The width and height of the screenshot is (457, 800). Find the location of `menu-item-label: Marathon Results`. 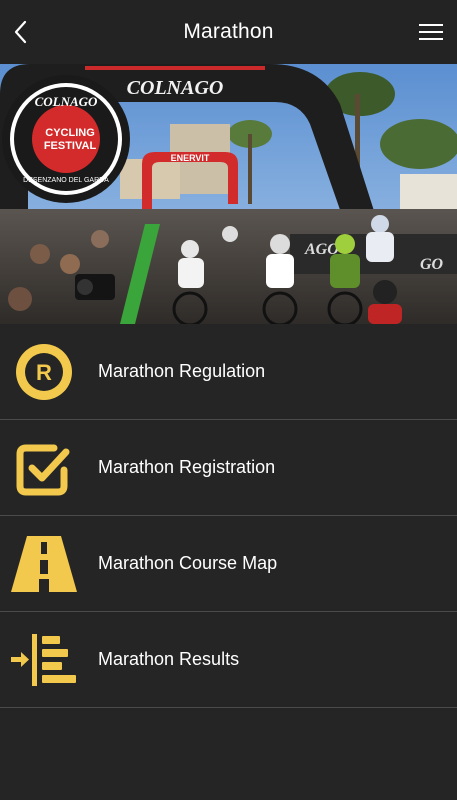

menu-item-label: Marathon Results is located at coordinates (169, 659).